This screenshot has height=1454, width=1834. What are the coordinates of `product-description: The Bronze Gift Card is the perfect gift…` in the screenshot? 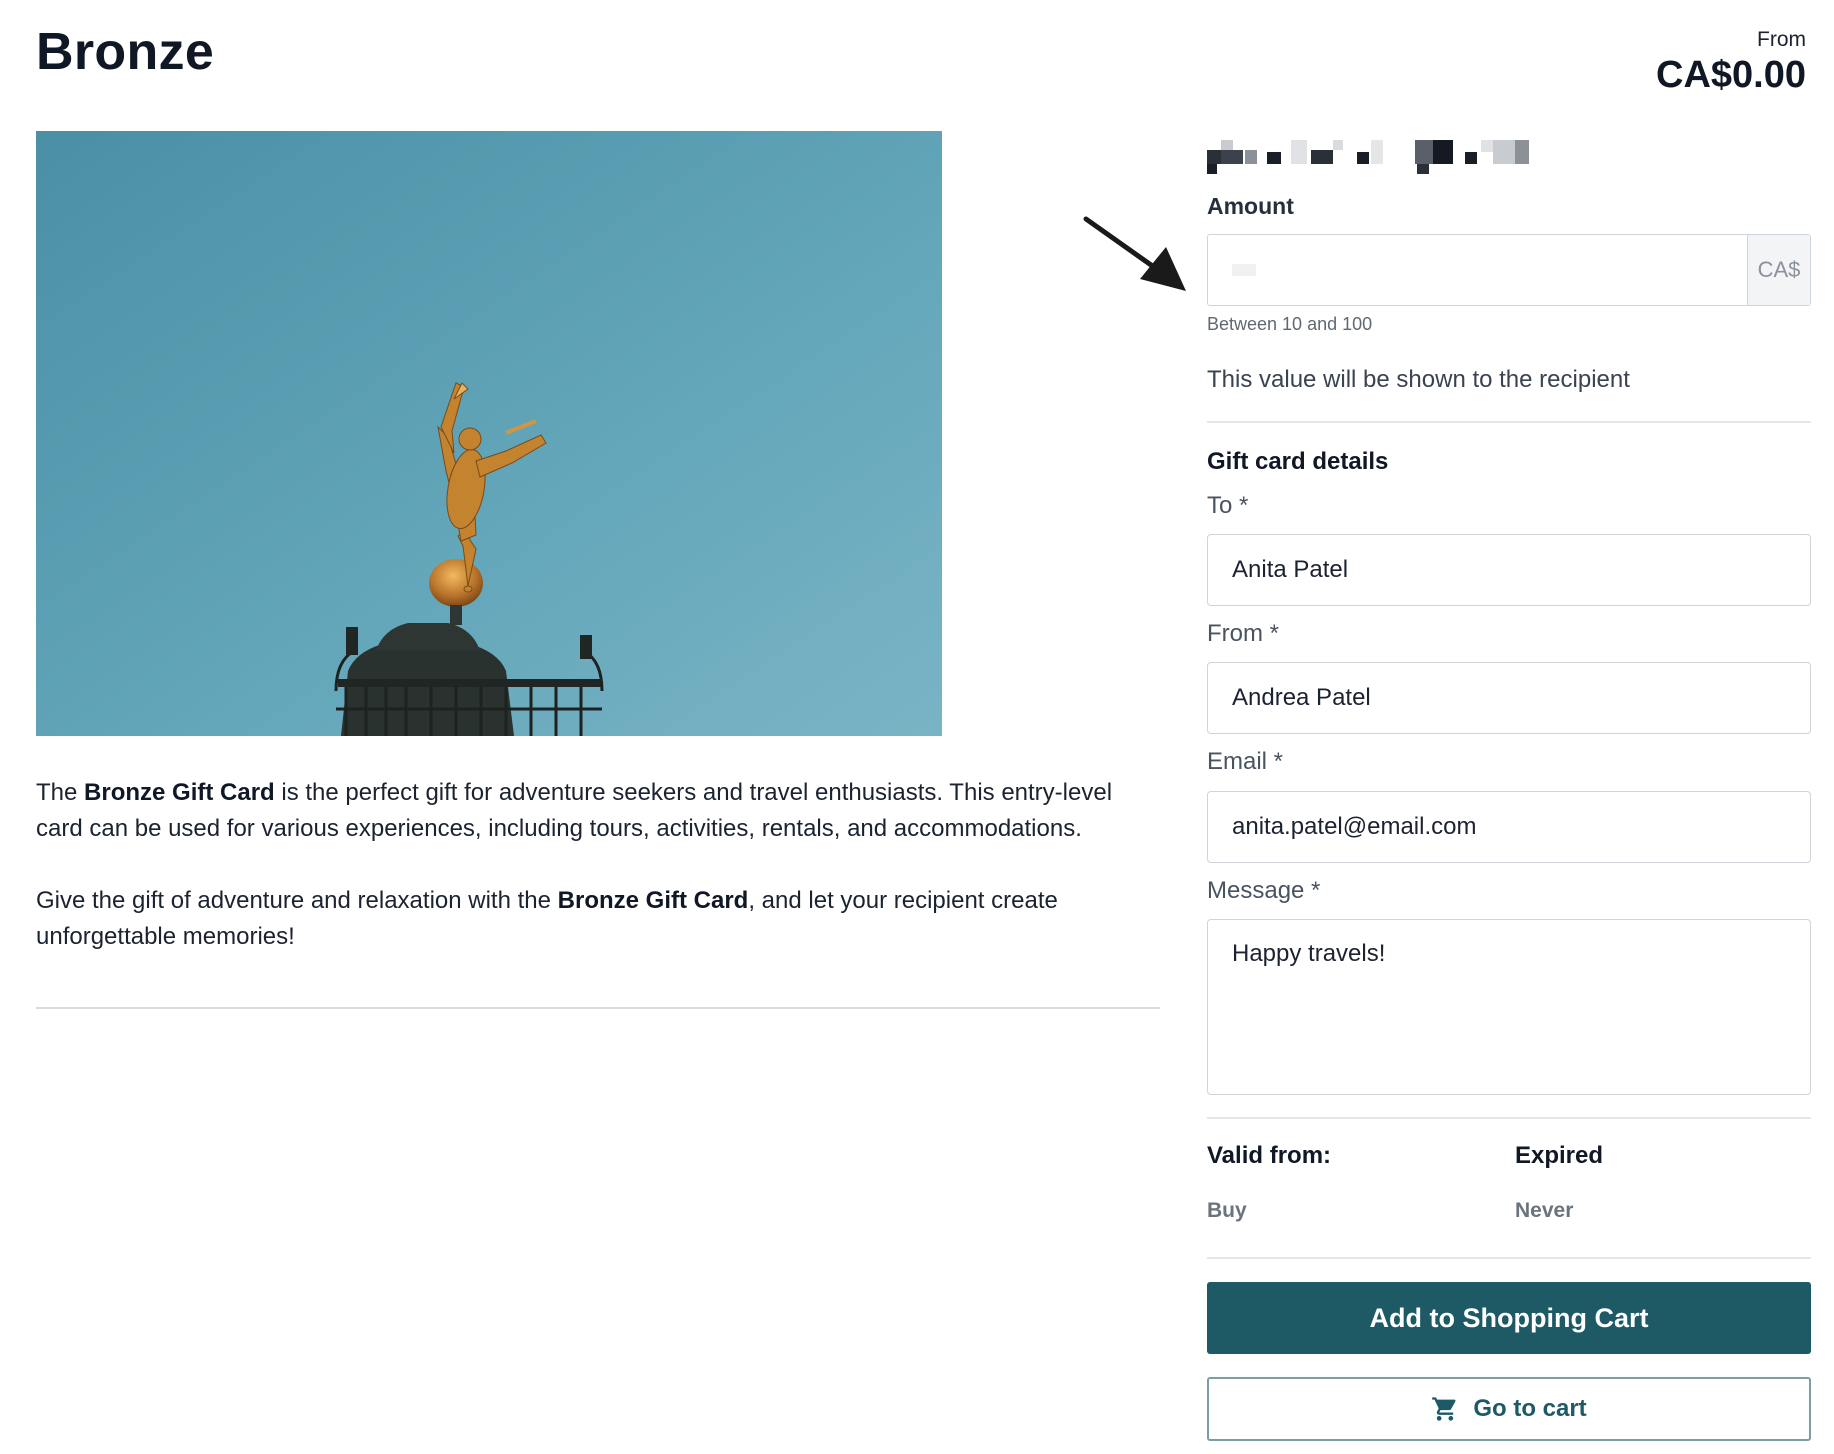 It's located at (598, 883).